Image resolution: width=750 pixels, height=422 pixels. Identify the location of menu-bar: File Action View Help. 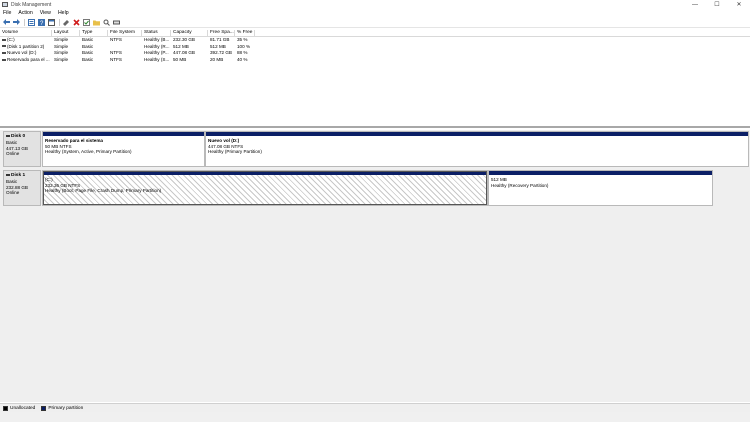
(375, 13).